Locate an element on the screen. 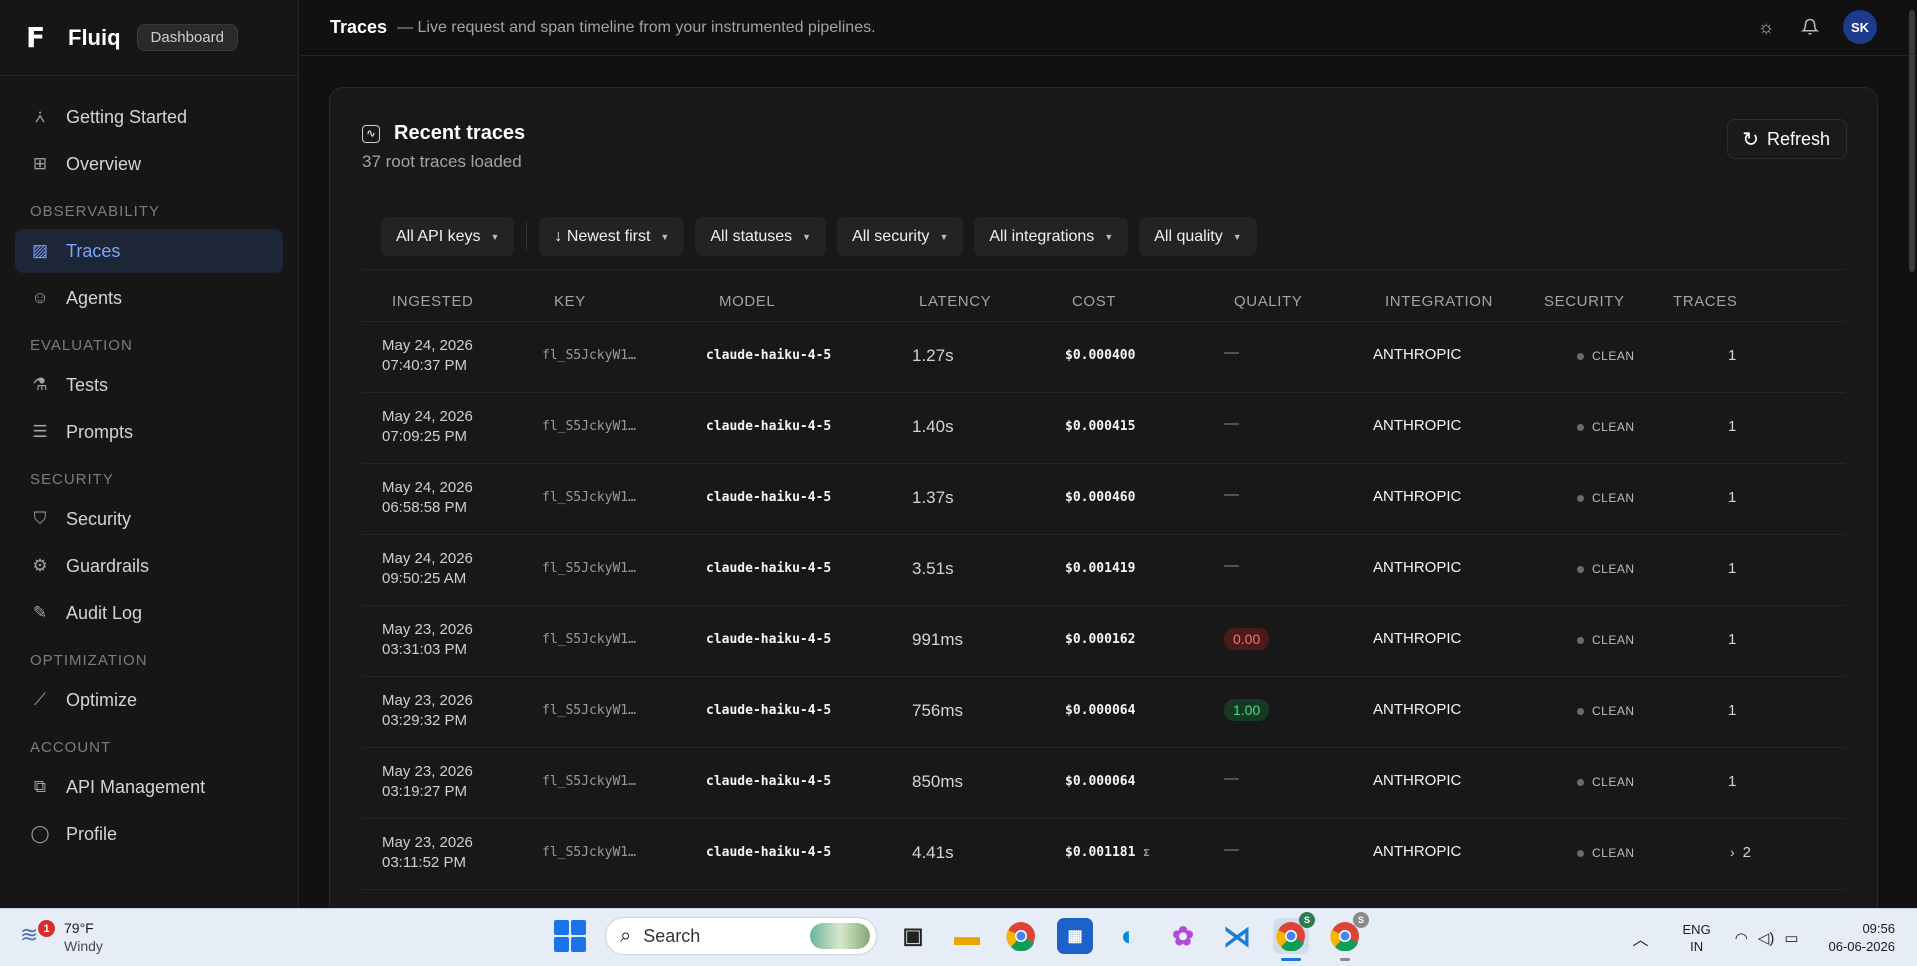  filter-dropdown: All security ▼ is located at coordinates (900, 236).